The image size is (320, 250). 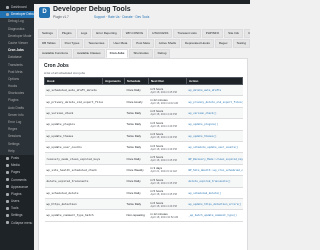 I want to click on sidebar-item: Auto Drafts, so click(x=17, y=108).